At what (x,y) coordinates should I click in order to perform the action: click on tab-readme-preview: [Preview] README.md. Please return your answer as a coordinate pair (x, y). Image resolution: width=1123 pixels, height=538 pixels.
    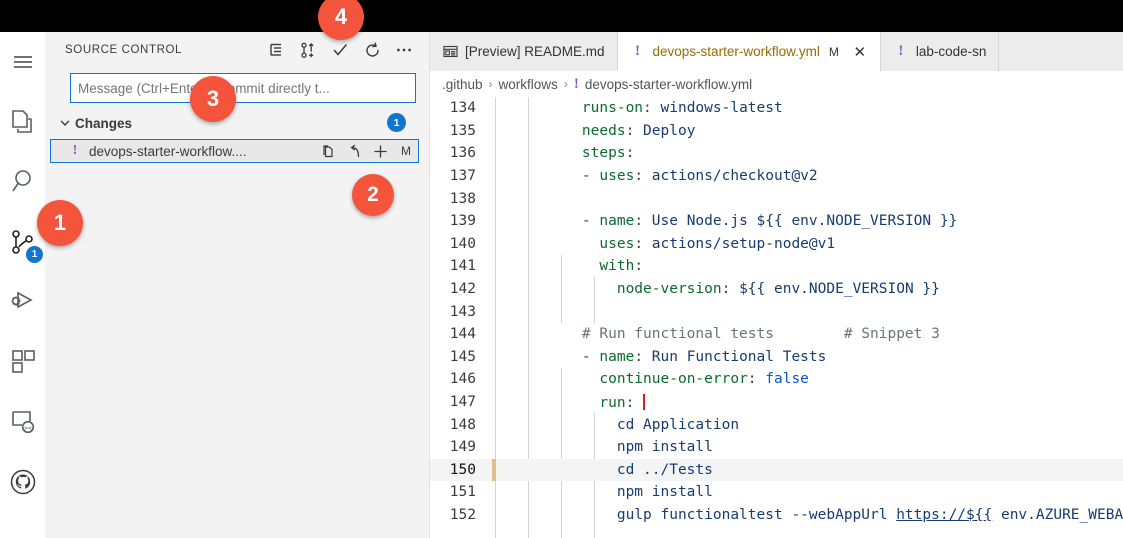
    Looking at the image, I should click on (524, 51).